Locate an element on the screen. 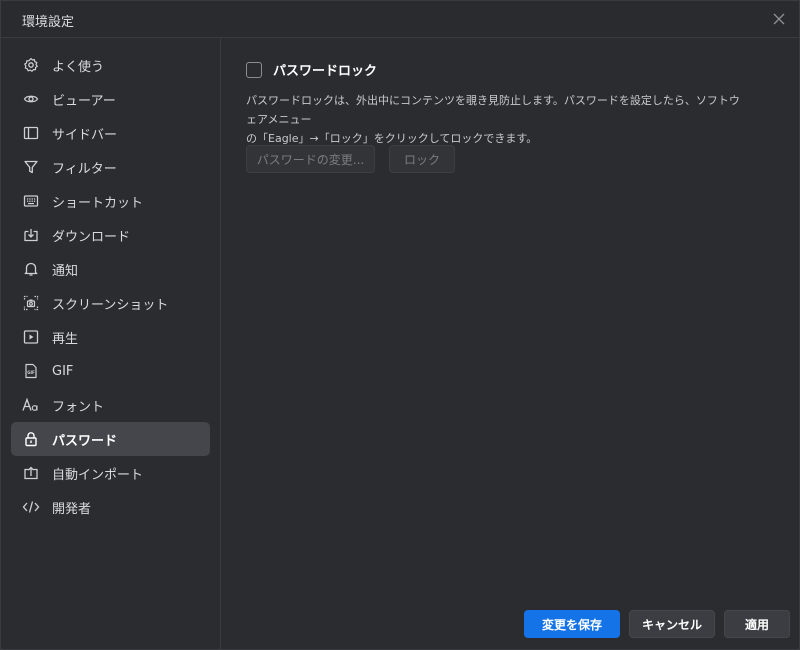  cancel-button: キャンセル is located at coordinates (672, 624).